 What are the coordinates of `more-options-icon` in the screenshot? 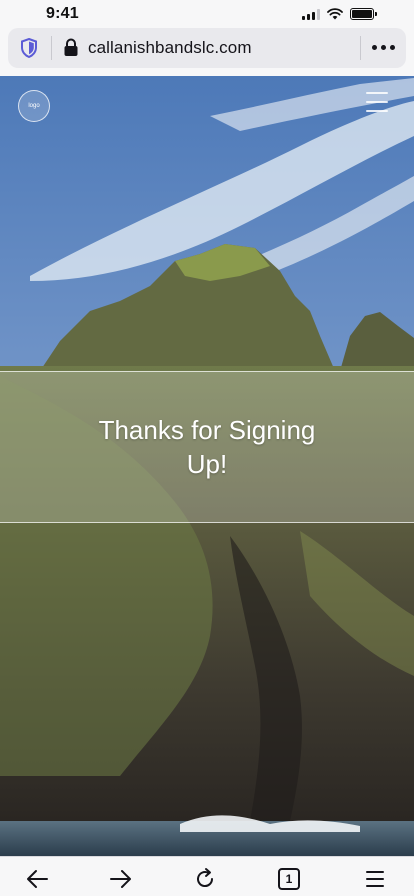 It's located at (383, 47).